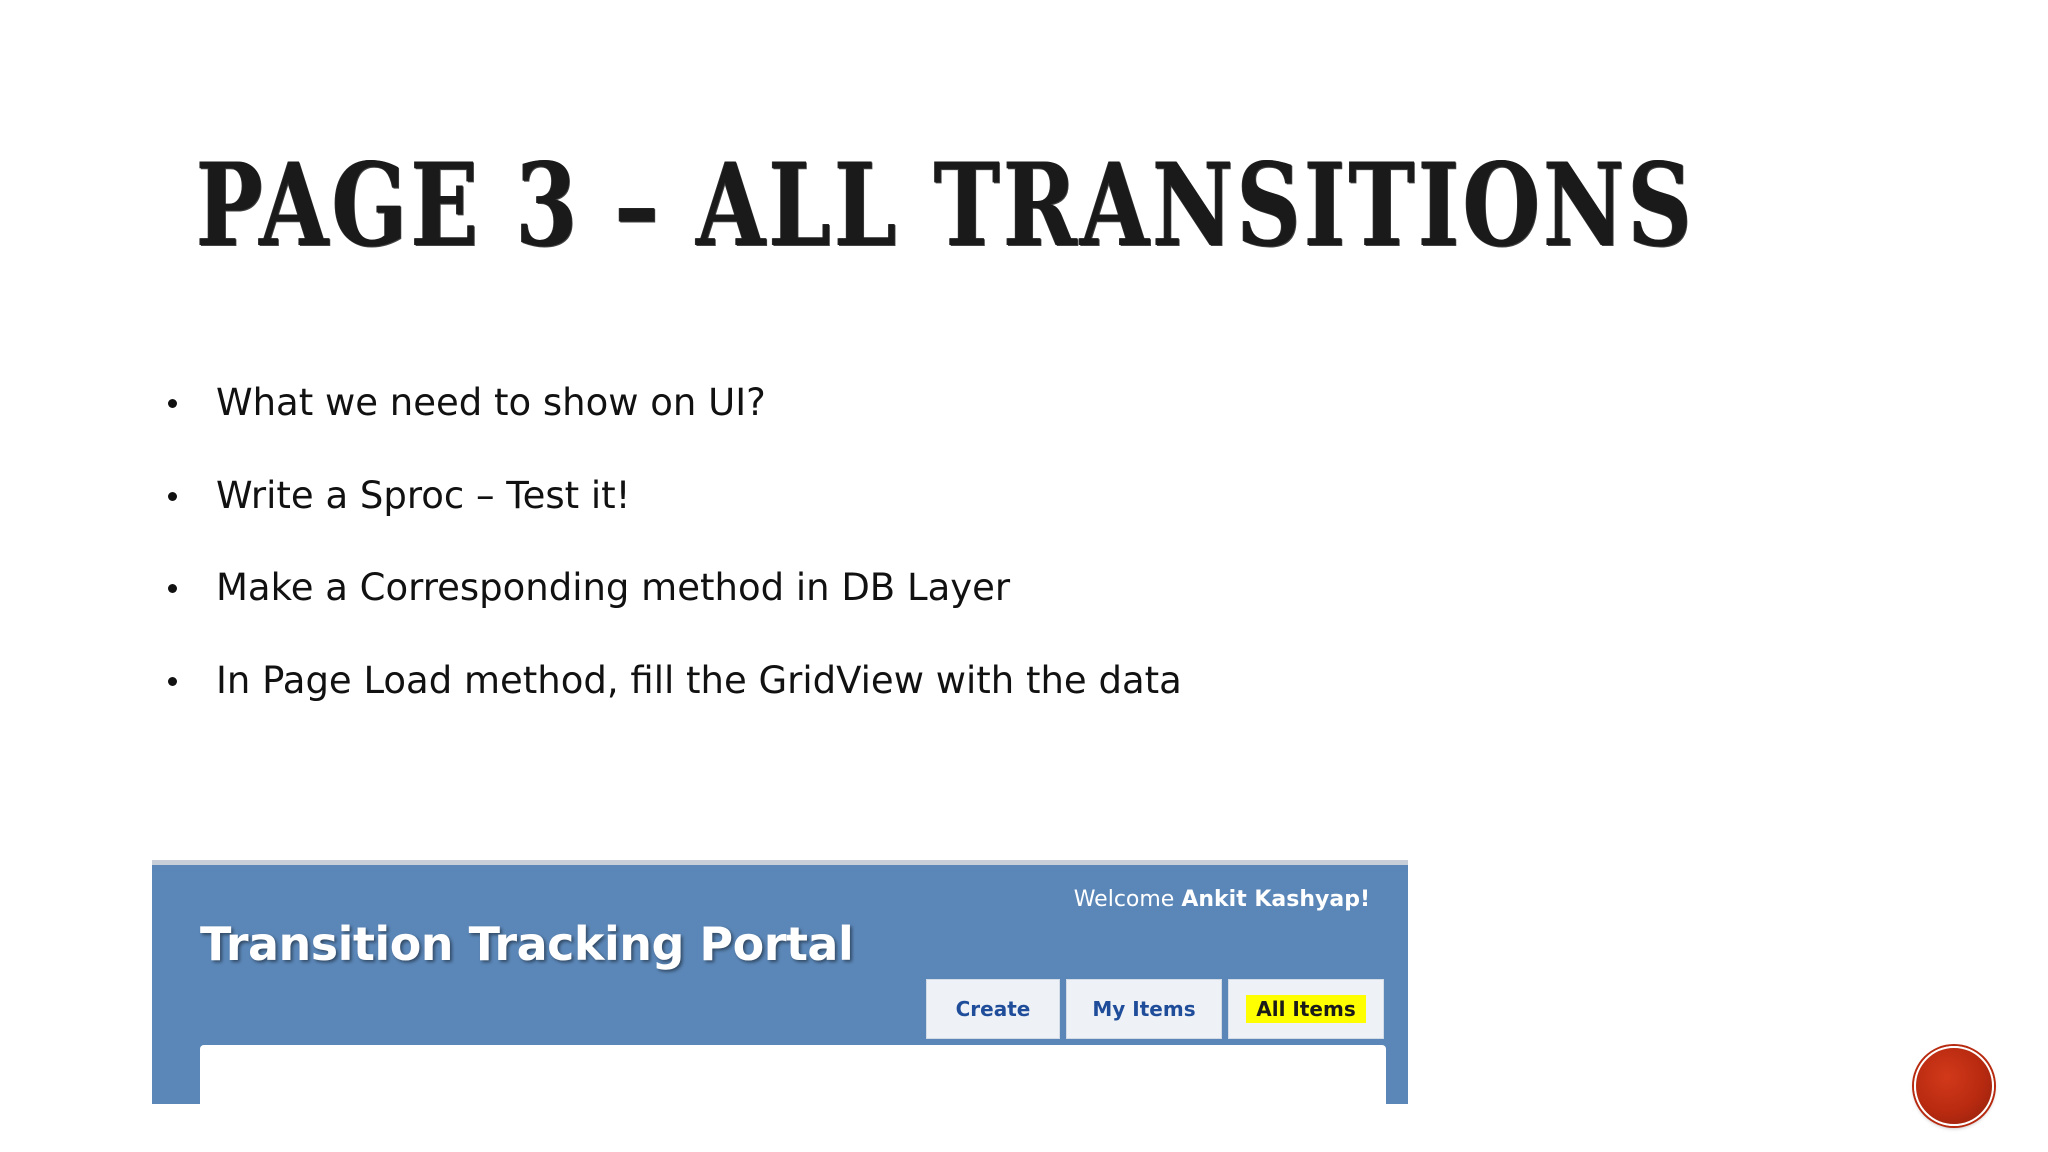  I want to click on tab-all-items-label: All Items, so click(1306, 1009).